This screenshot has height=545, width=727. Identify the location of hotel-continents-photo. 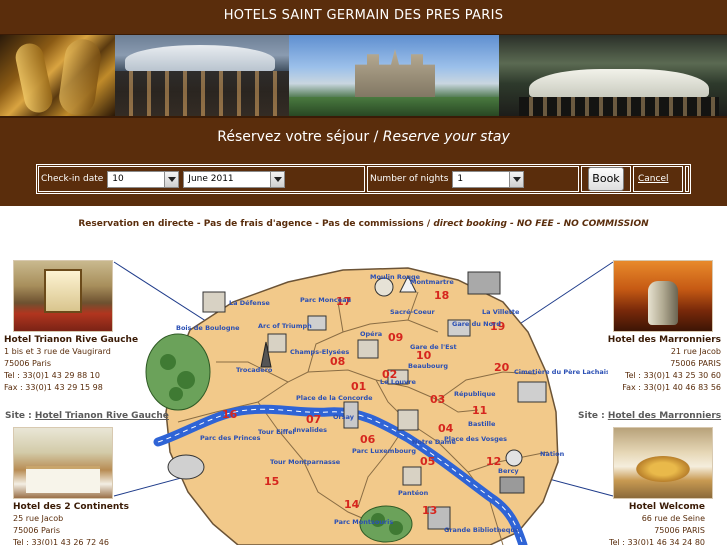
(63, 463).